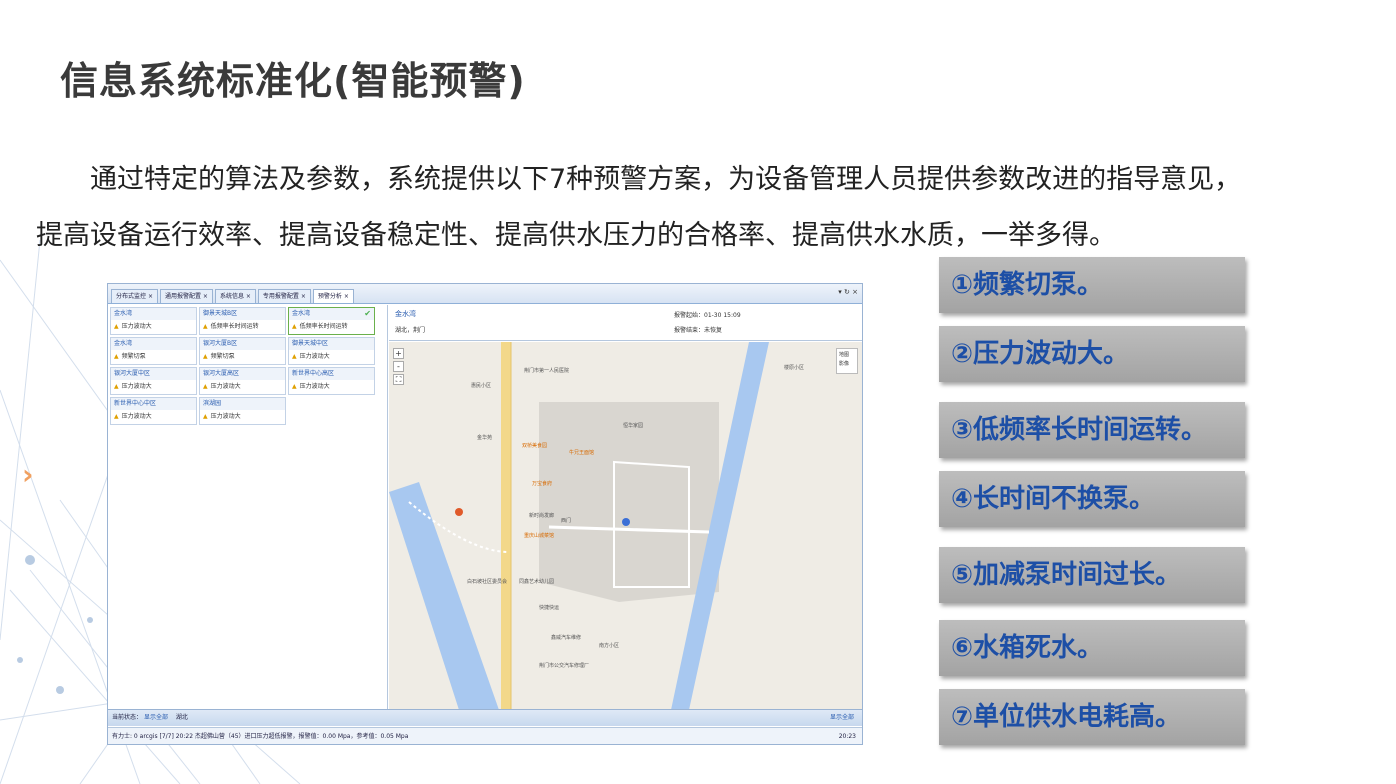 Image resolution: width=1396 pixels, height=784 pixels. What do you see at coordinates (625, 323) in the screenshot?
I see `station-info: 金水湾 湖北，荆门 报警起始：01-30 15:09 报警结束：未恢复` at bounding box center [625, 323].